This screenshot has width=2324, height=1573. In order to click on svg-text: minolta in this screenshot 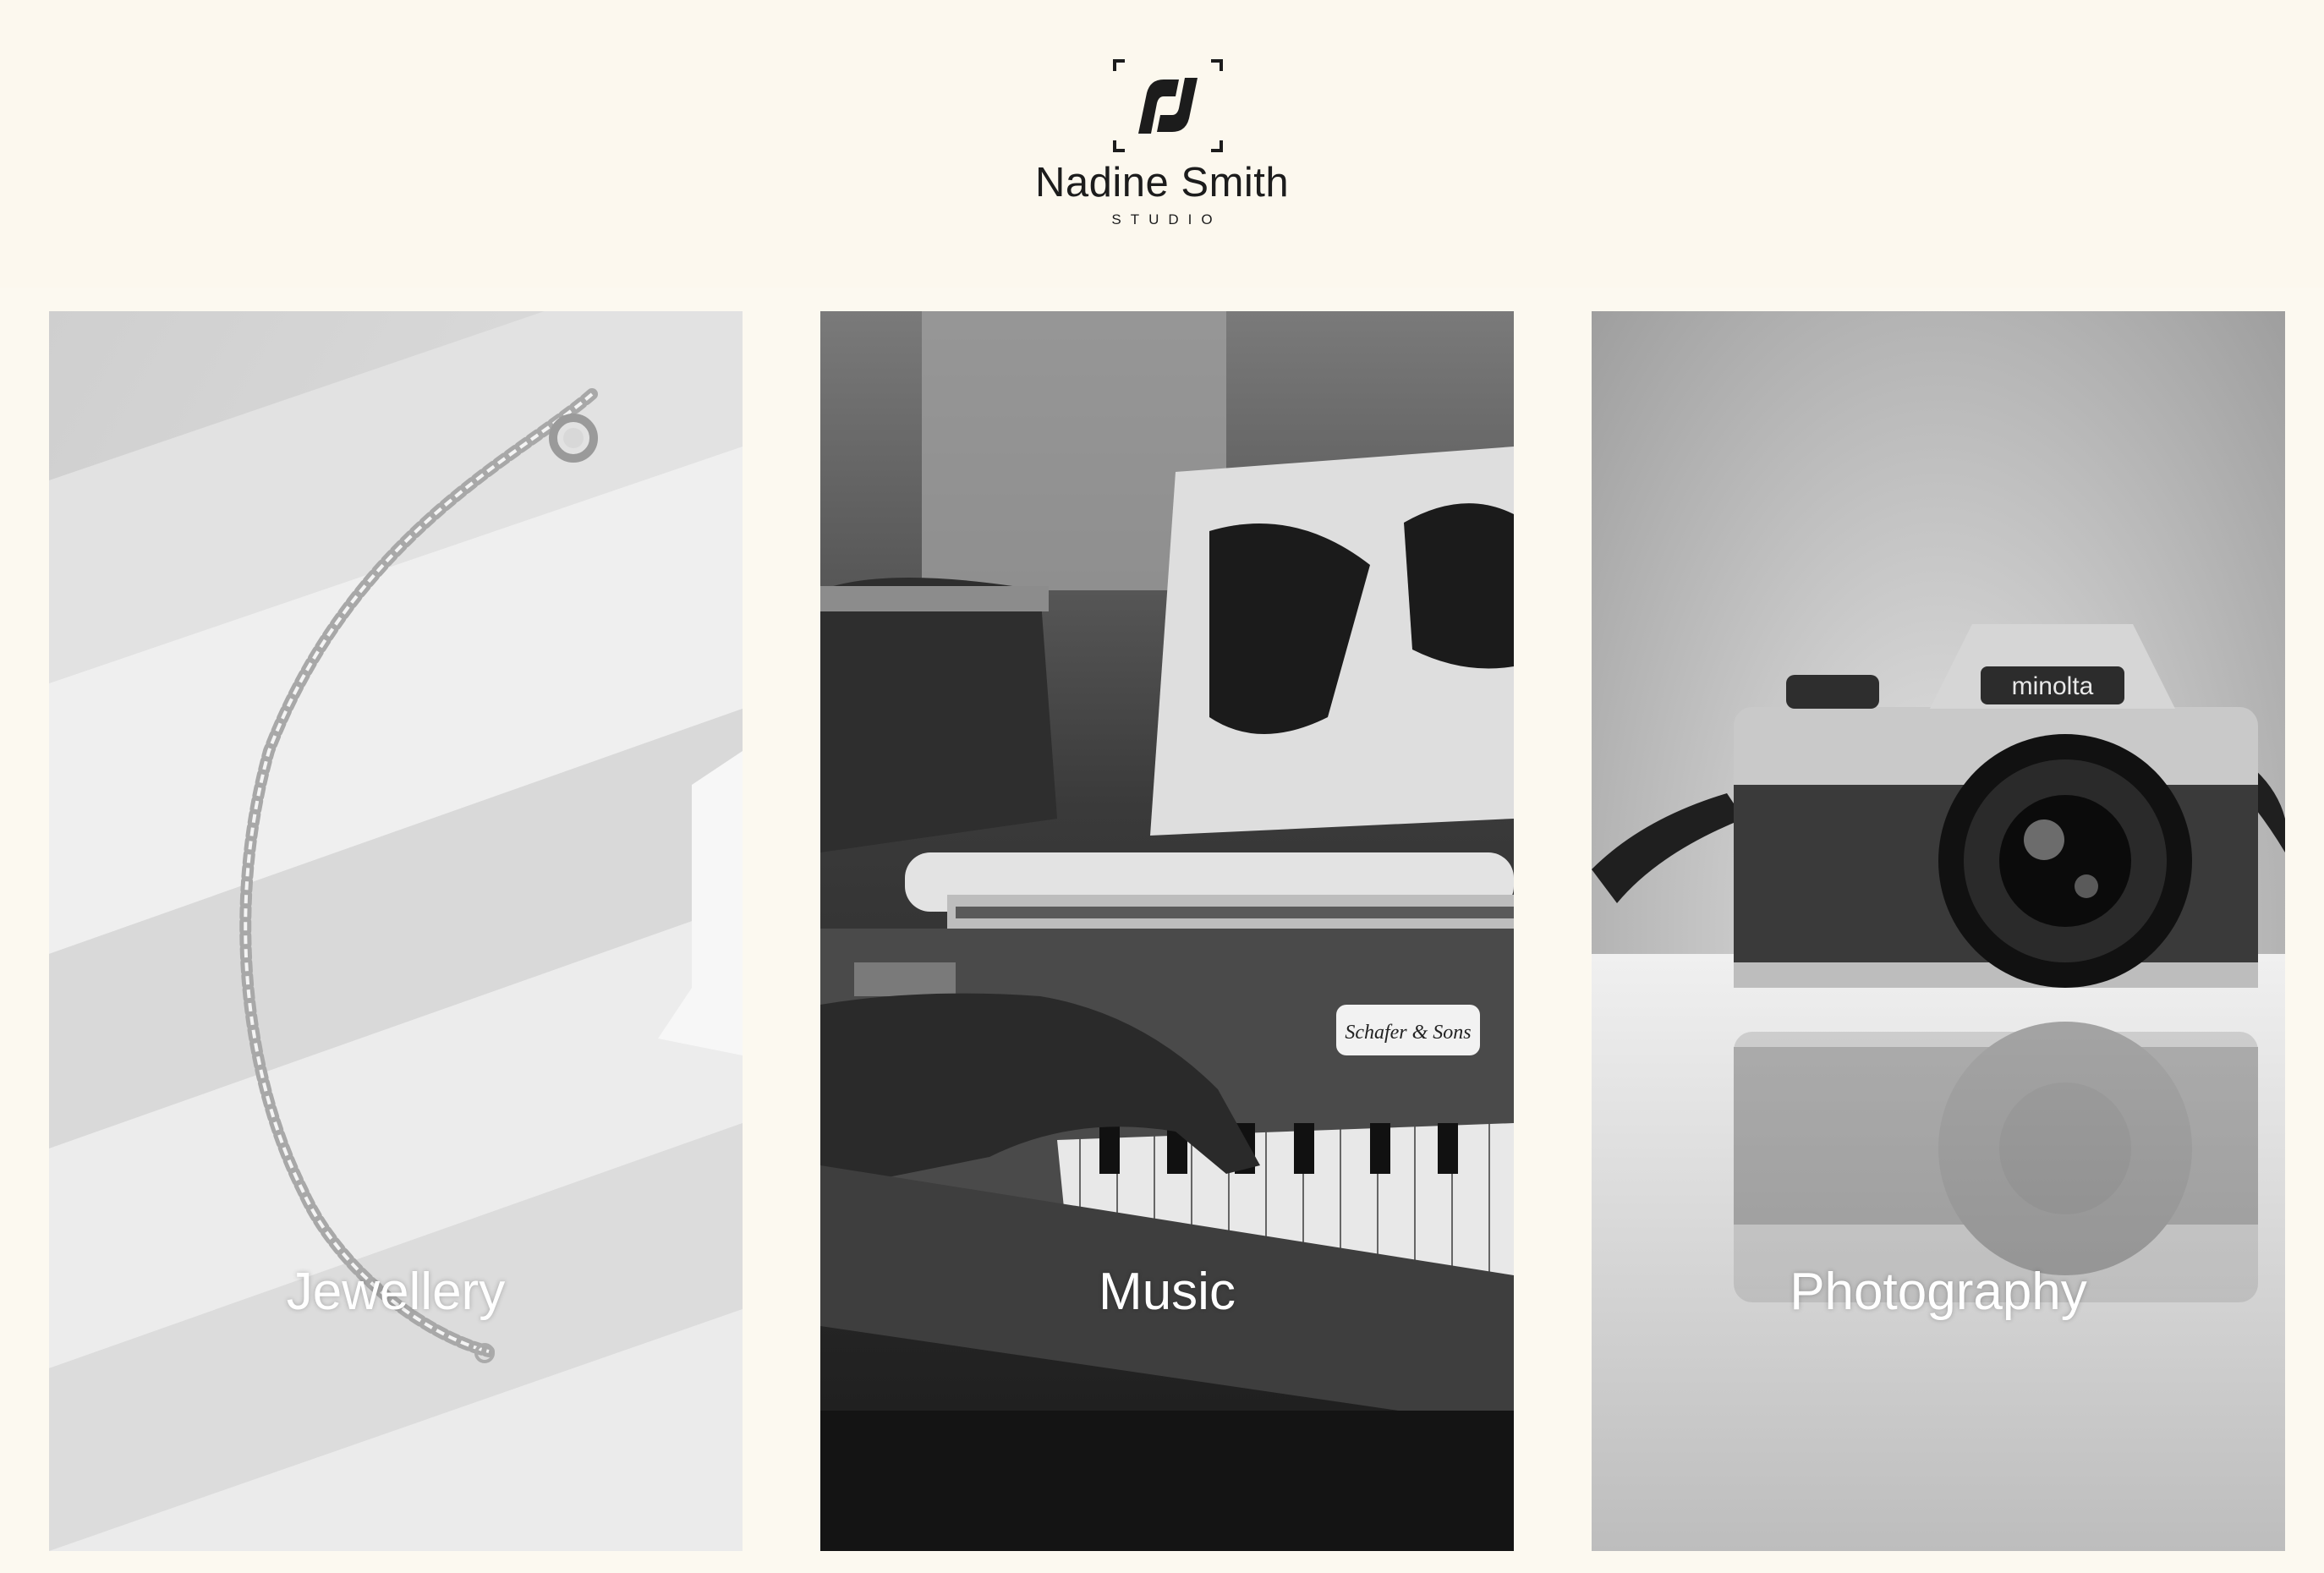, I will do `click(2053, 686)`.